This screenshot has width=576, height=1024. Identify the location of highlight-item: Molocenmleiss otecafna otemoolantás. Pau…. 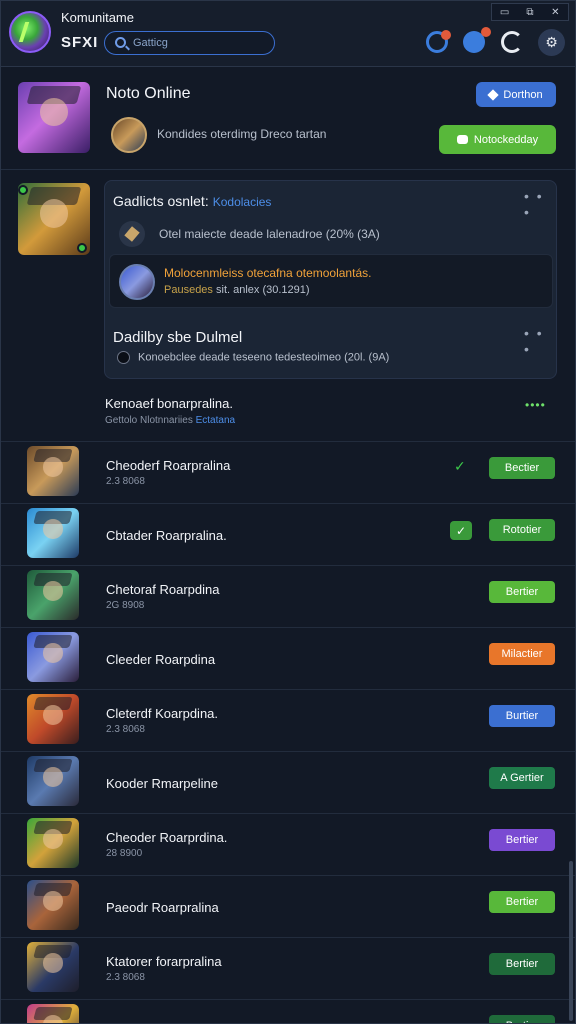
(331, 281).